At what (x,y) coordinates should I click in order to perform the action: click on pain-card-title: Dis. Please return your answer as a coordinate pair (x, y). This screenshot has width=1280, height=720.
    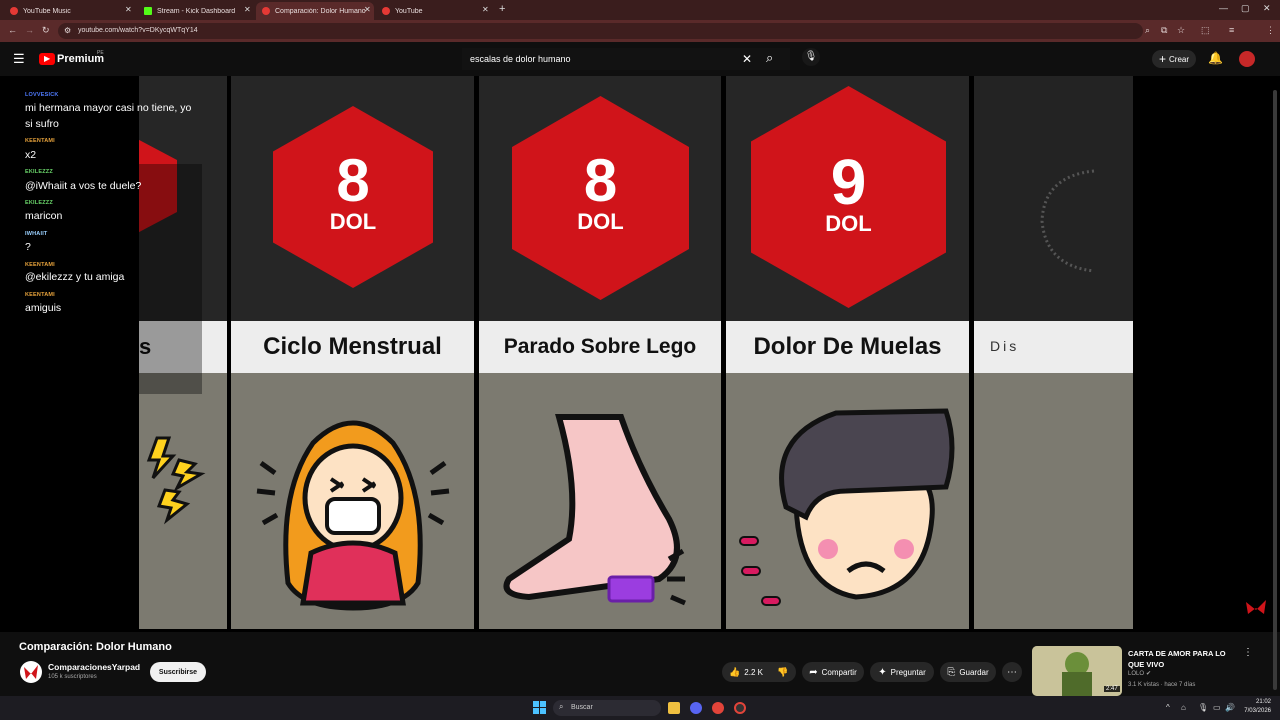
    Looking at the image, I should click on (1053, 347).